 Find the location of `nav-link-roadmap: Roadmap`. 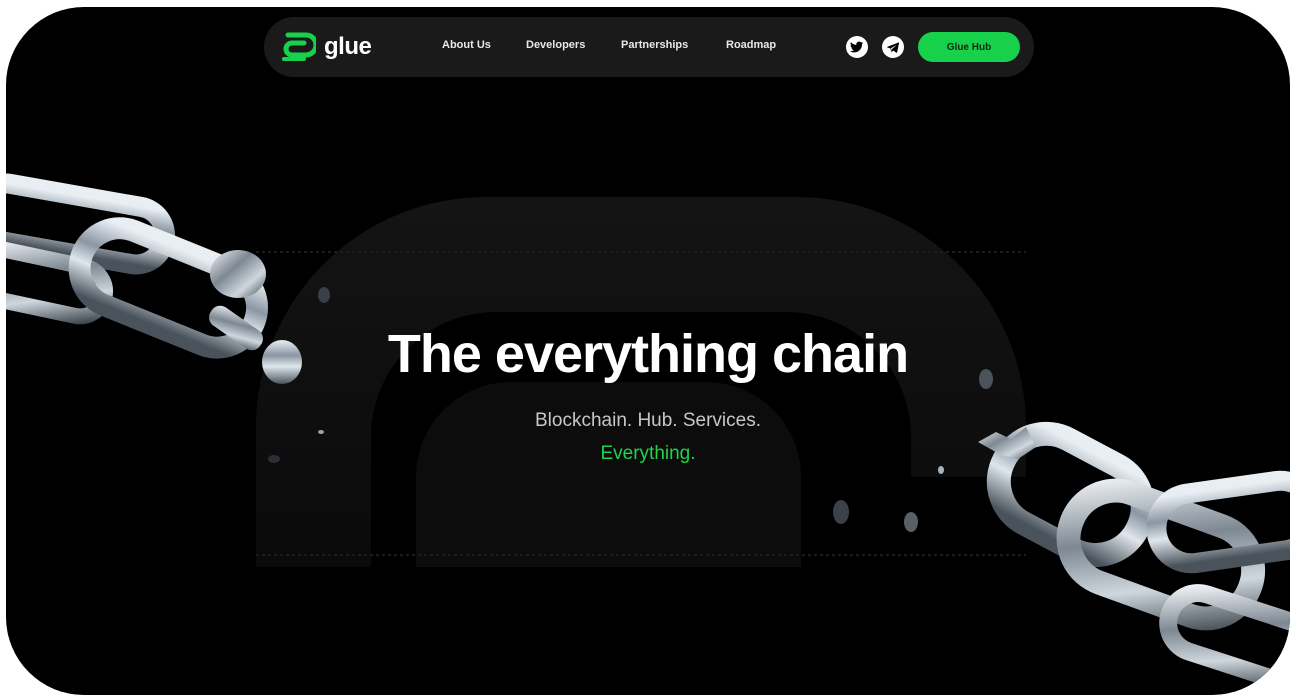

nav-link-roadmap: Roadmap is located at coordinates (751, 45).